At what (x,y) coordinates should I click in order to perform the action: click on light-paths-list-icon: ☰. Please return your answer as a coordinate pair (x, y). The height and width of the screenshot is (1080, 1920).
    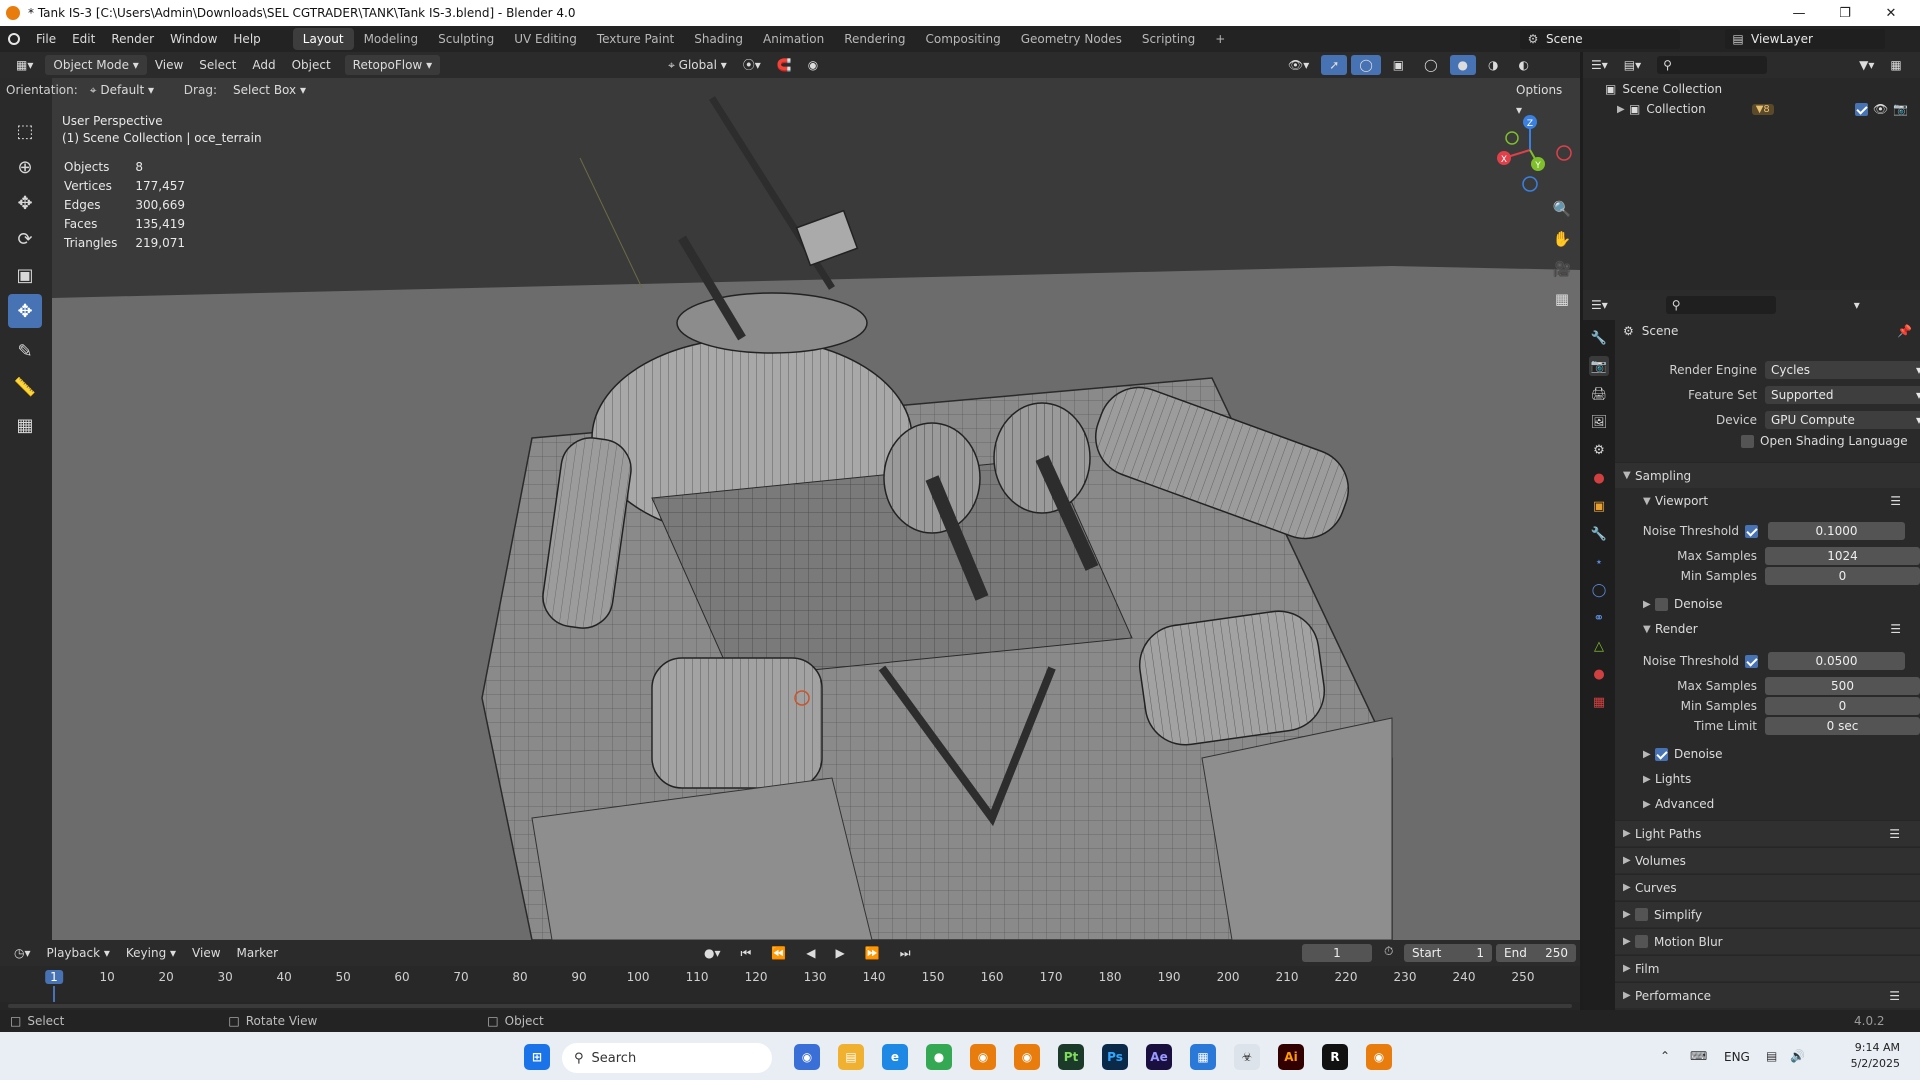
    Looking at the image, I should click on (1894, 834).